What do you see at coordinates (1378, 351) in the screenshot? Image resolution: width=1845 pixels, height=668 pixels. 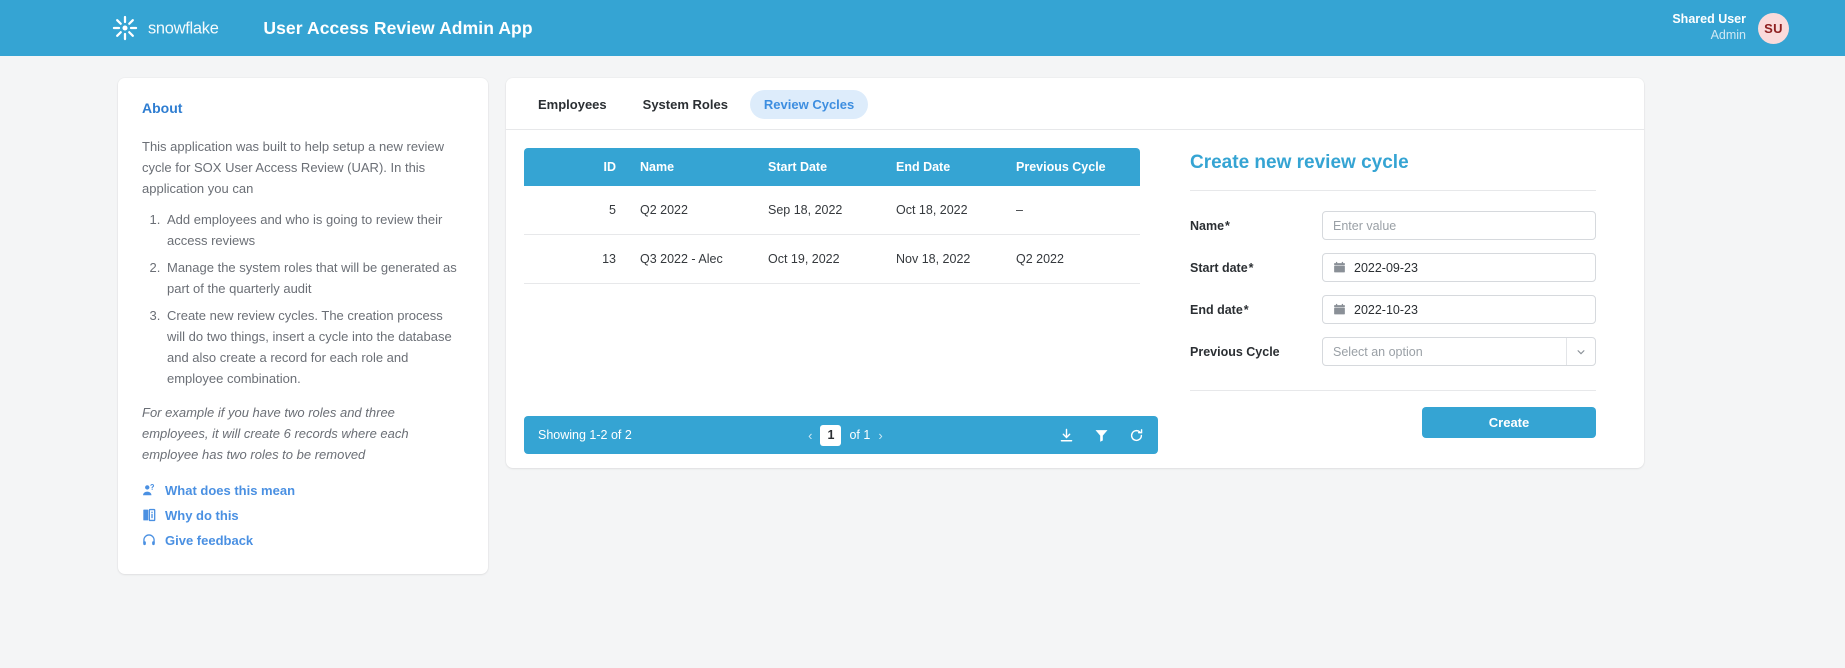 I see `previous-cycle-placeholder: Select an option` at bounding box center [1378, 351].